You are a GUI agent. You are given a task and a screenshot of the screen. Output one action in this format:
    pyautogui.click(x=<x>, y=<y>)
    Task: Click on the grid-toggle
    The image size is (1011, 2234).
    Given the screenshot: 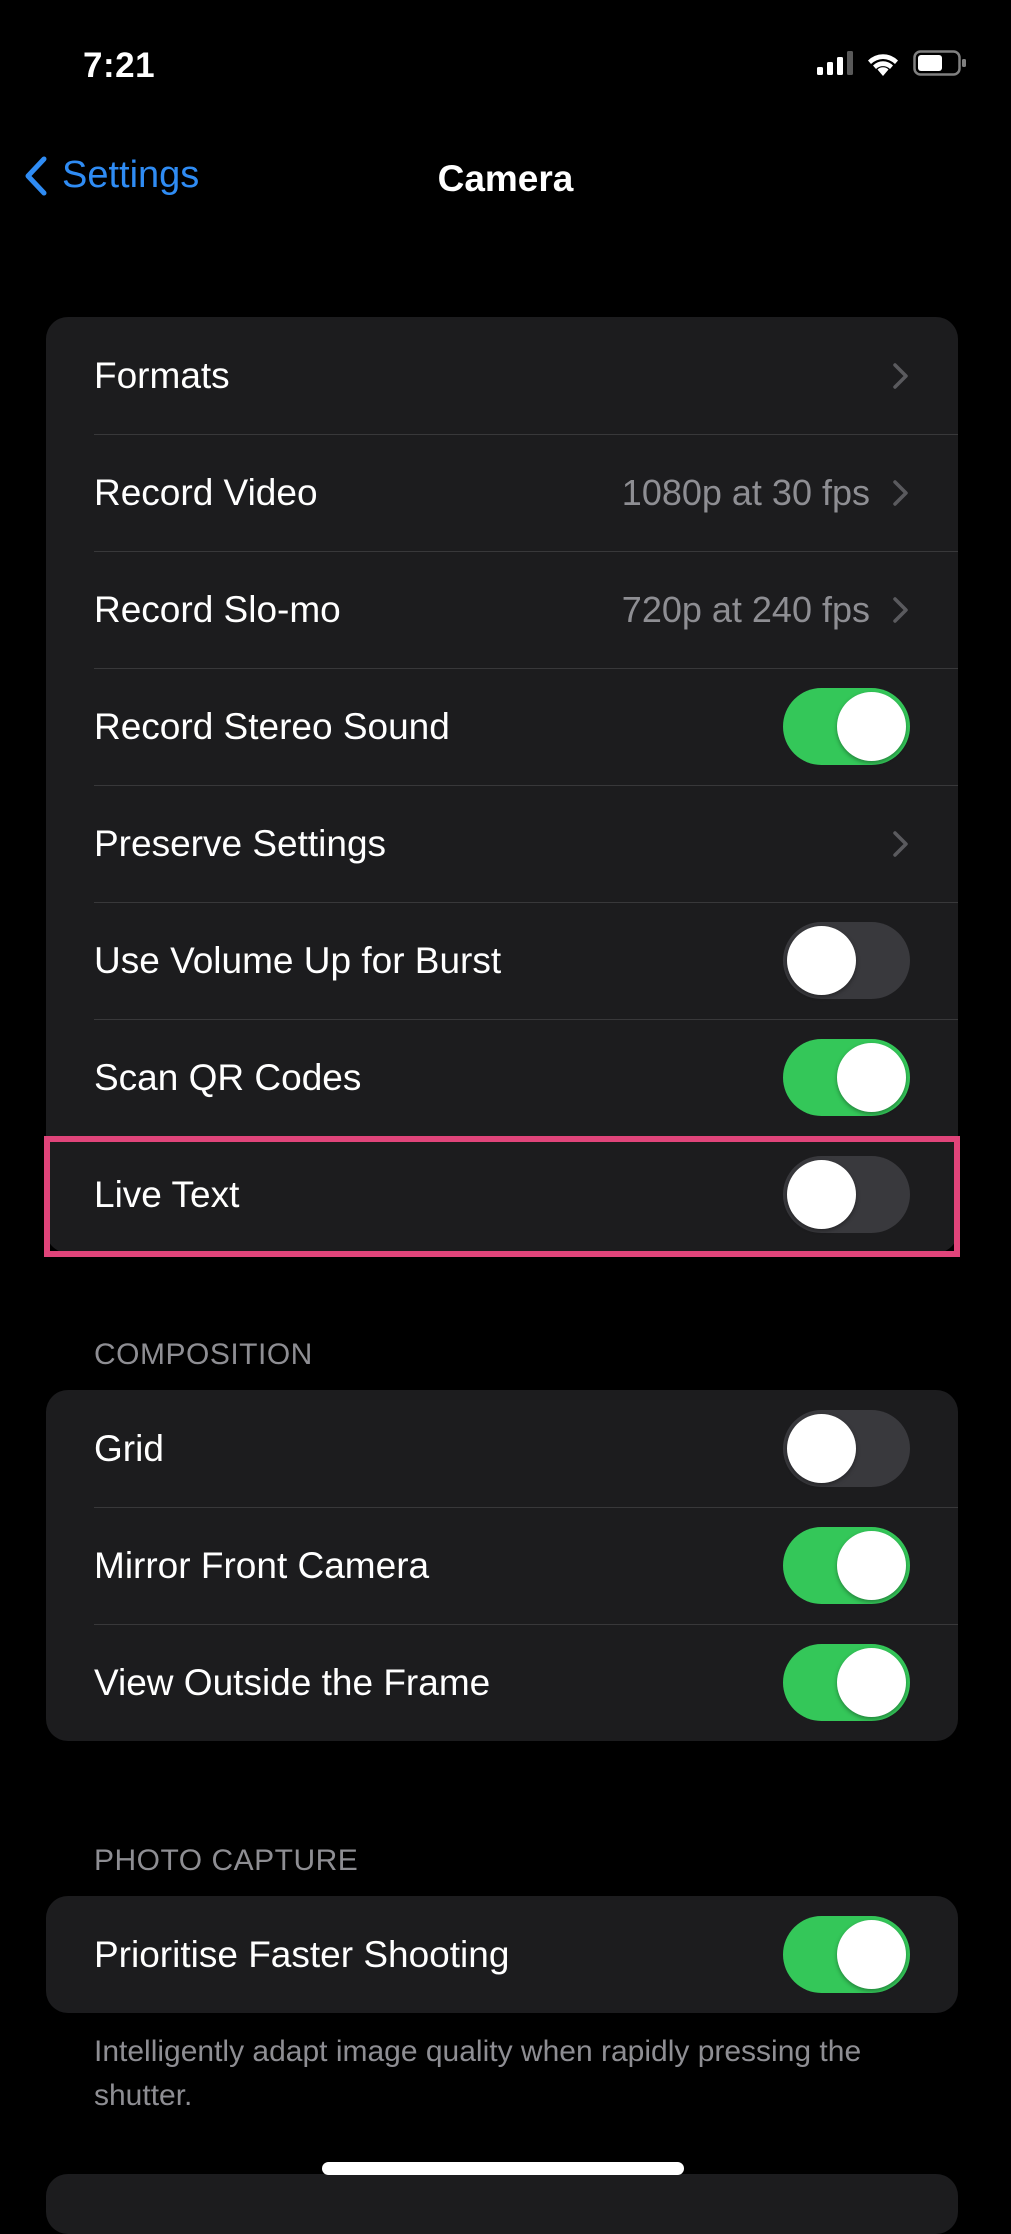 What is the action you would take?
    pyautogui.click(x=846, y=1448)
    